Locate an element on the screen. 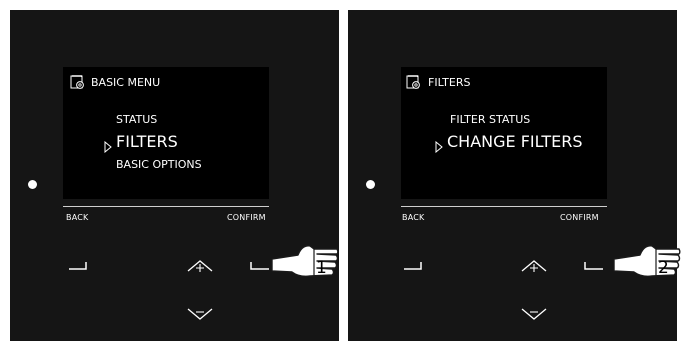 The width and height of the screenshot is (688, 349). screen-title: BASIC MENU is located at coordinates (126, 82).